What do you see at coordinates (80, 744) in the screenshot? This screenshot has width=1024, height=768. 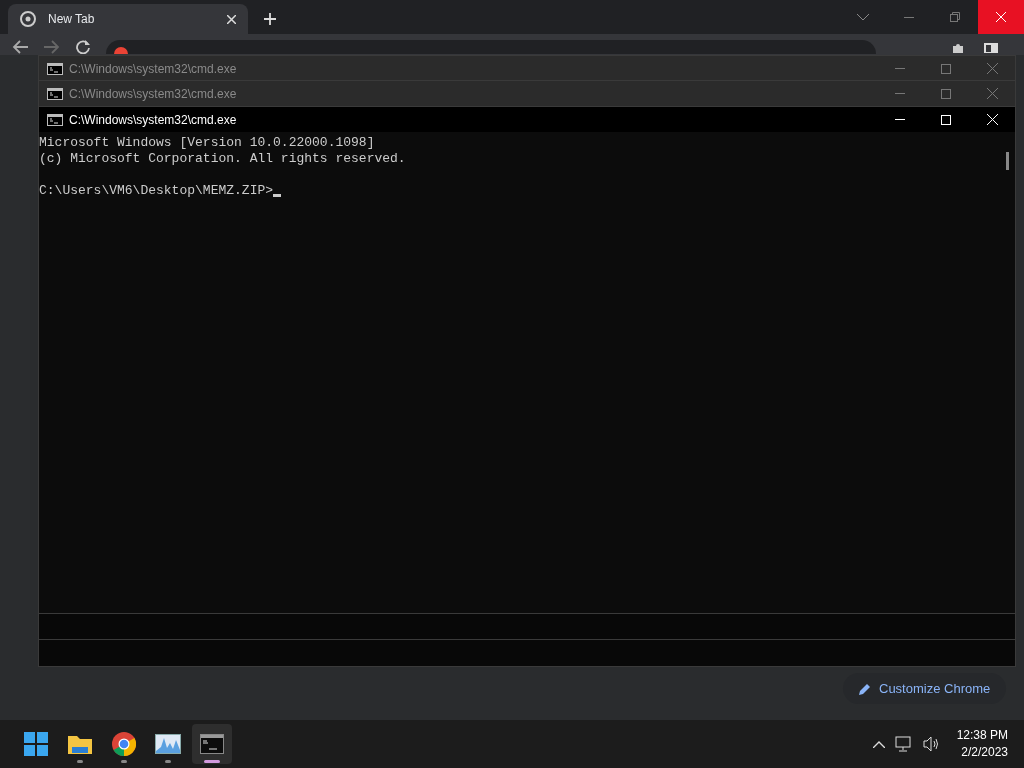 I see `folder-icon` at bounding box center [80, 744].